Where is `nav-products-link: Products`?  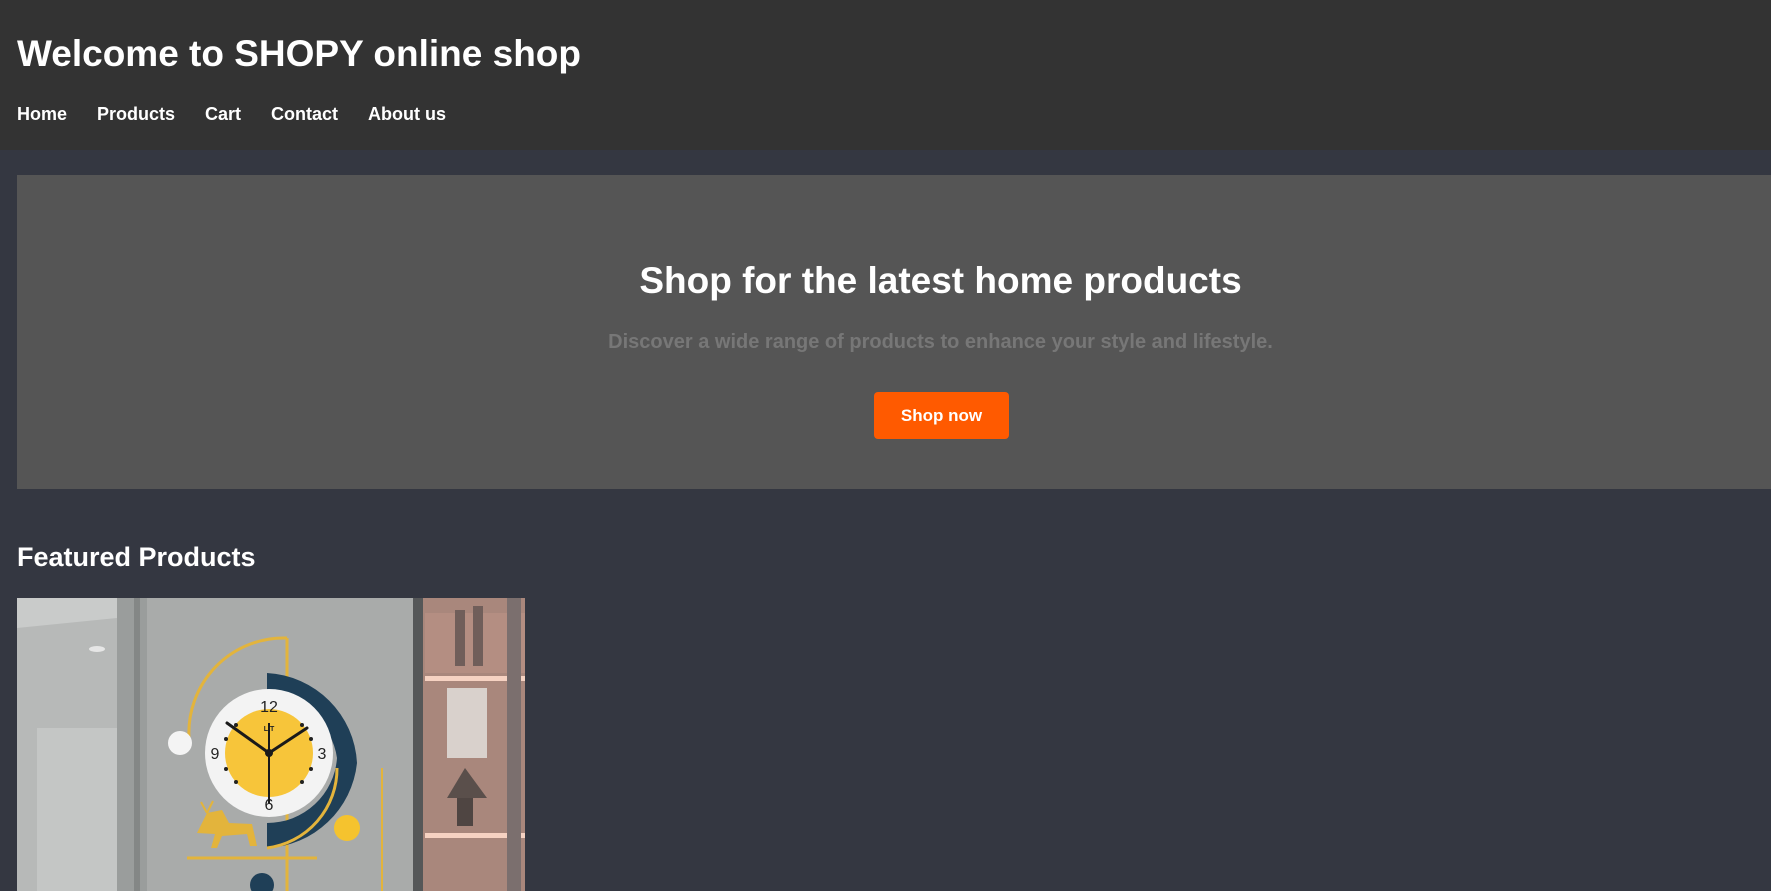 nav-products-link: Products is located at coordinates (136, 114).